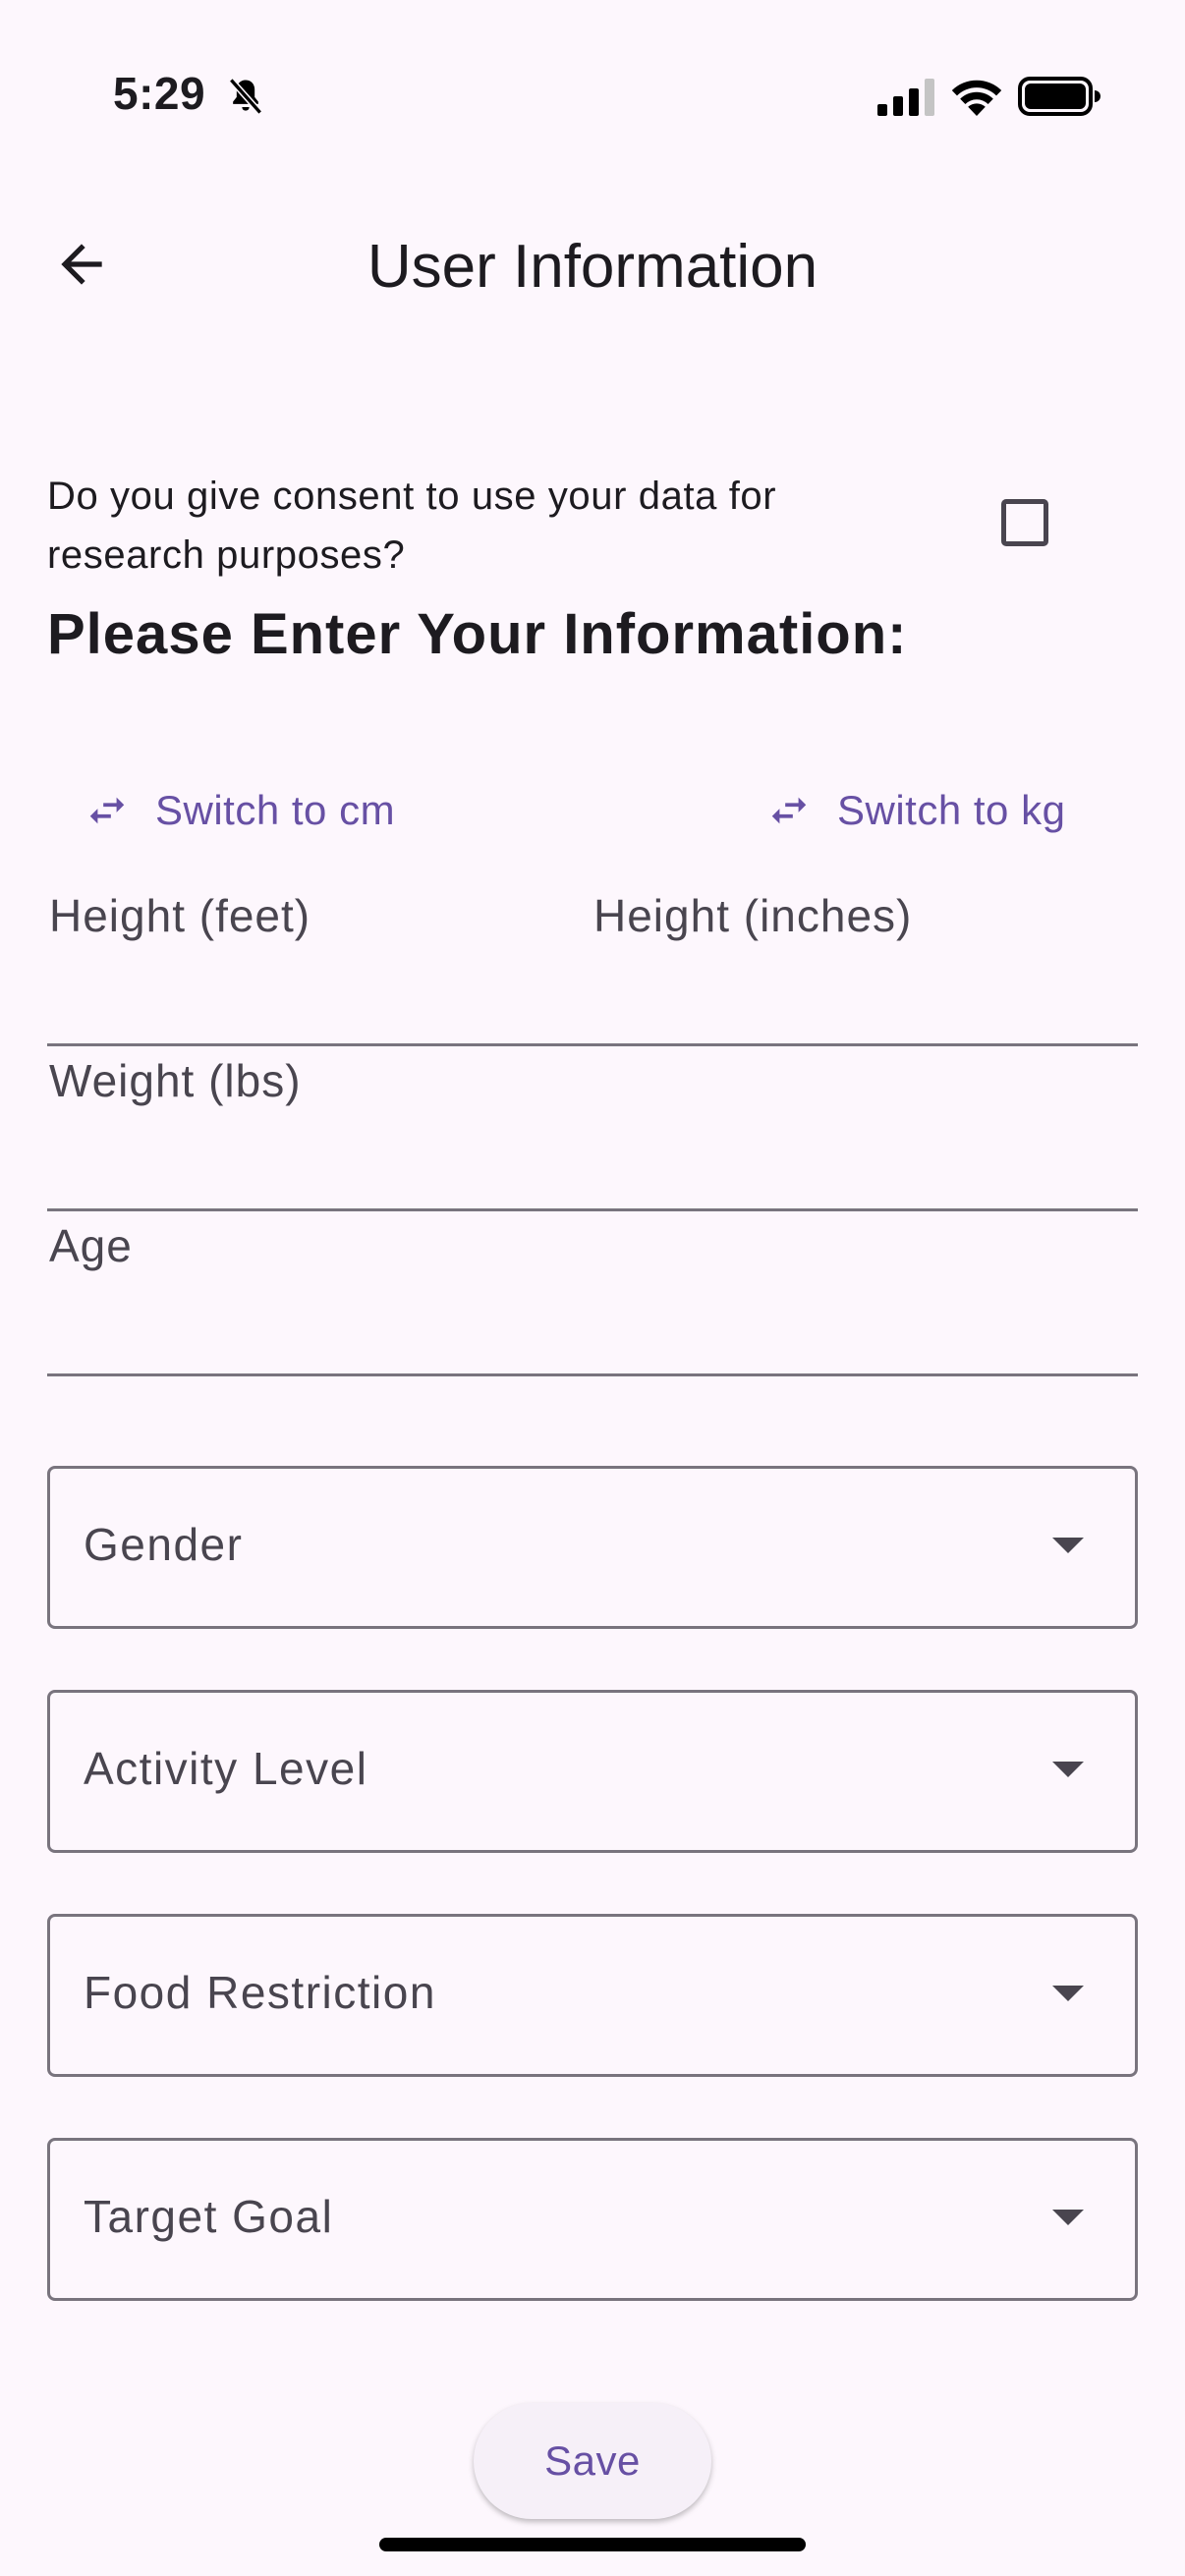  What do you see at coordinates (592, 1547) in the screenshot?
I see `gender-dropdown: Gender` at bounding box center [592, 1547].